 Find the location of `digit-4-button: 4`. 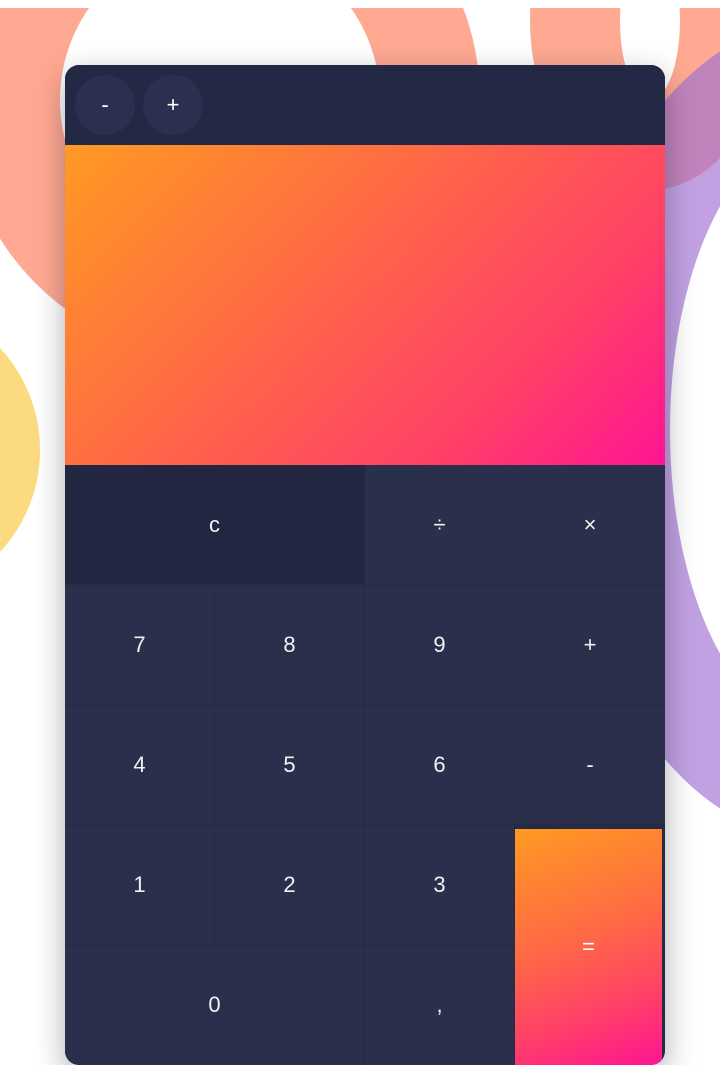

digit-4-button: 4 is located at coordinates (139, 764).